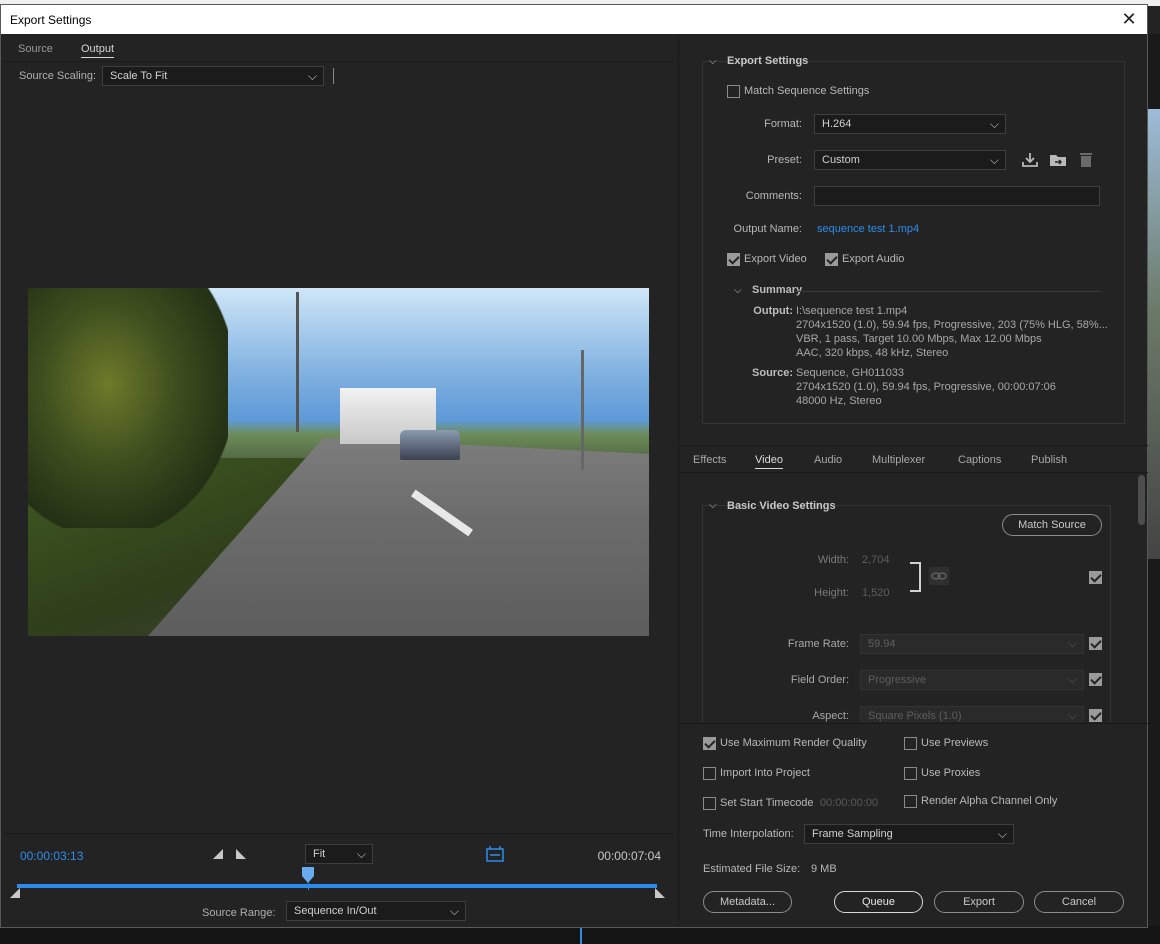 This screenshot has width=1160, height=944. I want to click on match-source-button: Match Source, so click(1052, 525).